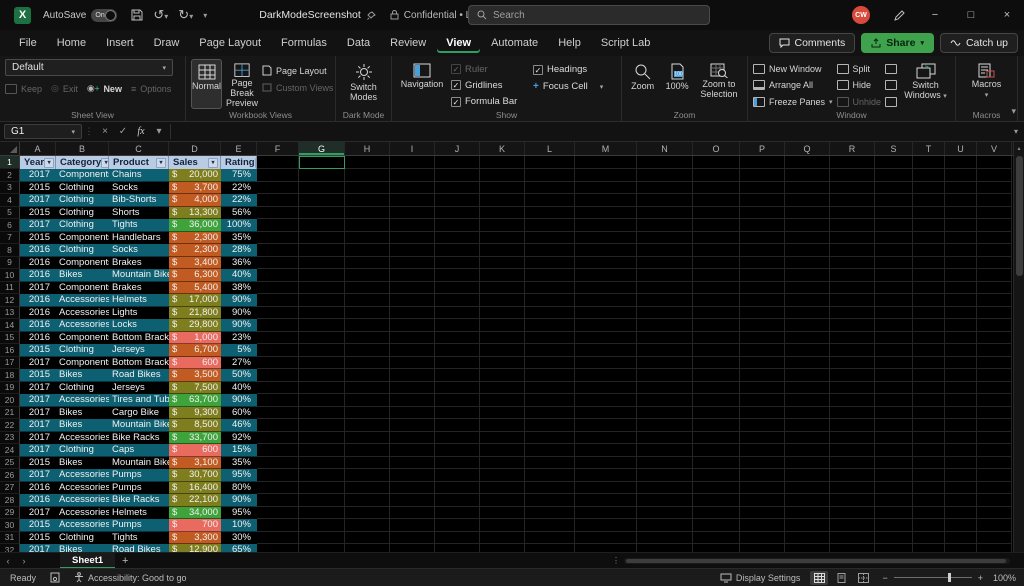 The height and width of the screenshot is (586, 1024). Describe the element at coordinates (550, 325) in the screenshot. I see `cell-L14` at that location.